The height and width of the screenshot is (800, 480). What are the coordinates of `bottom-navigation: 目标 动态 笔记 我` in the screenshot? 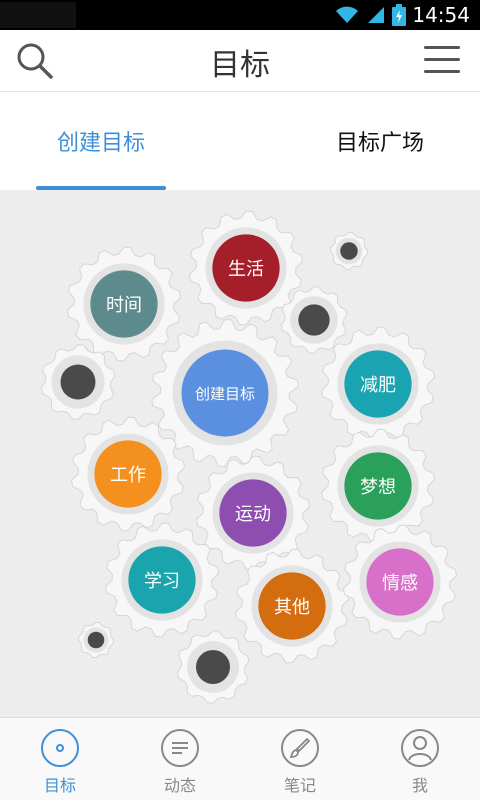 It's located at (240, 758).